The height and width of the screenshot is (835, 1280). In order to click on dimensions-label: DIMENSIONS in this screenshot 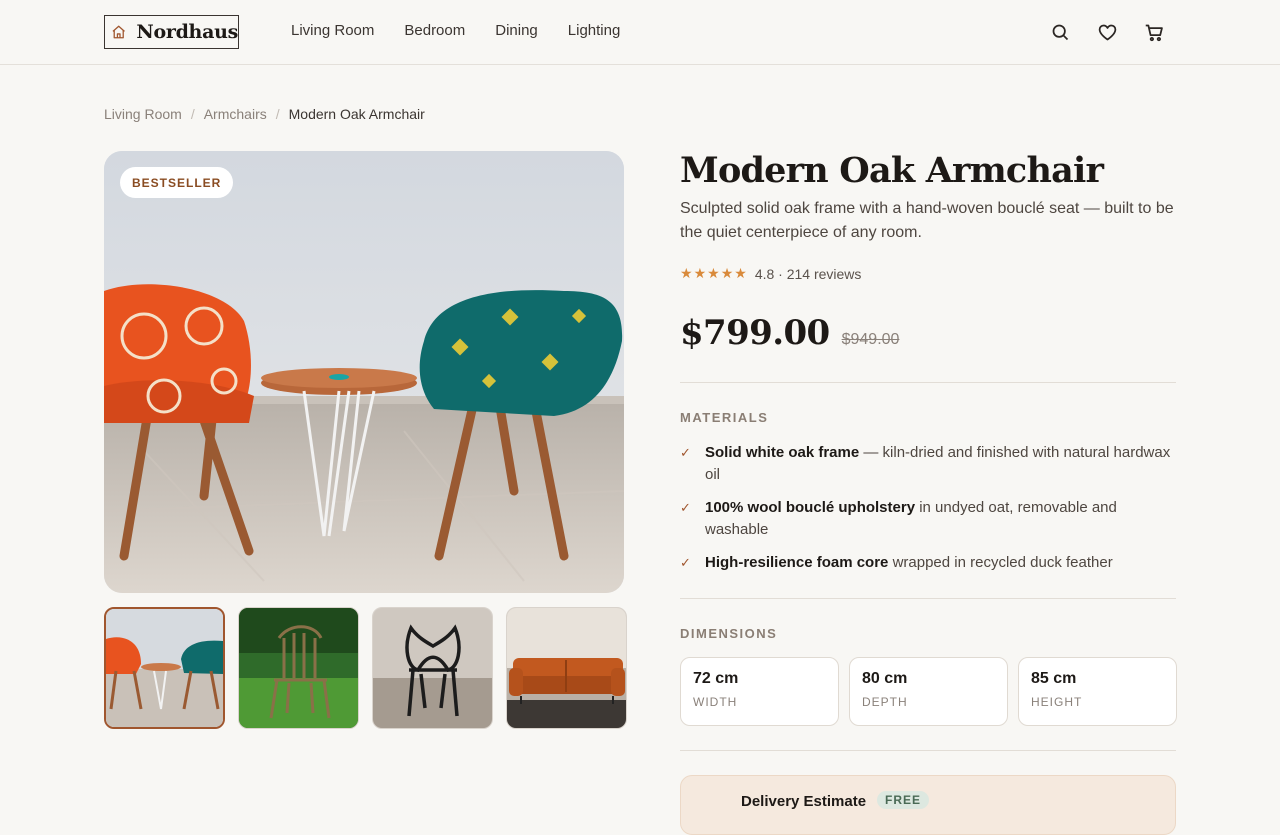, I will do `click(729, 633)`.